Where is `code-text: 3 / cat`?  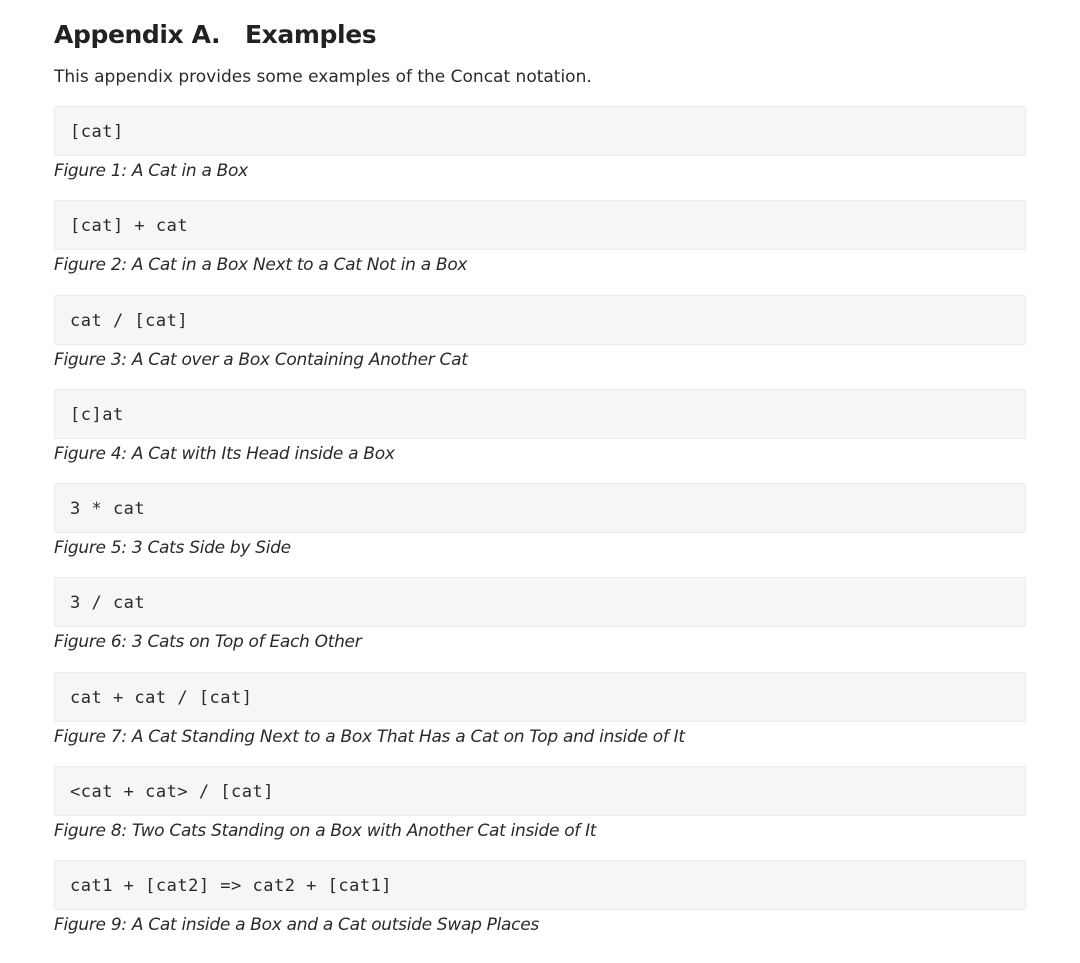 code-text: 3 / cat is located at coordinates (108, 603).